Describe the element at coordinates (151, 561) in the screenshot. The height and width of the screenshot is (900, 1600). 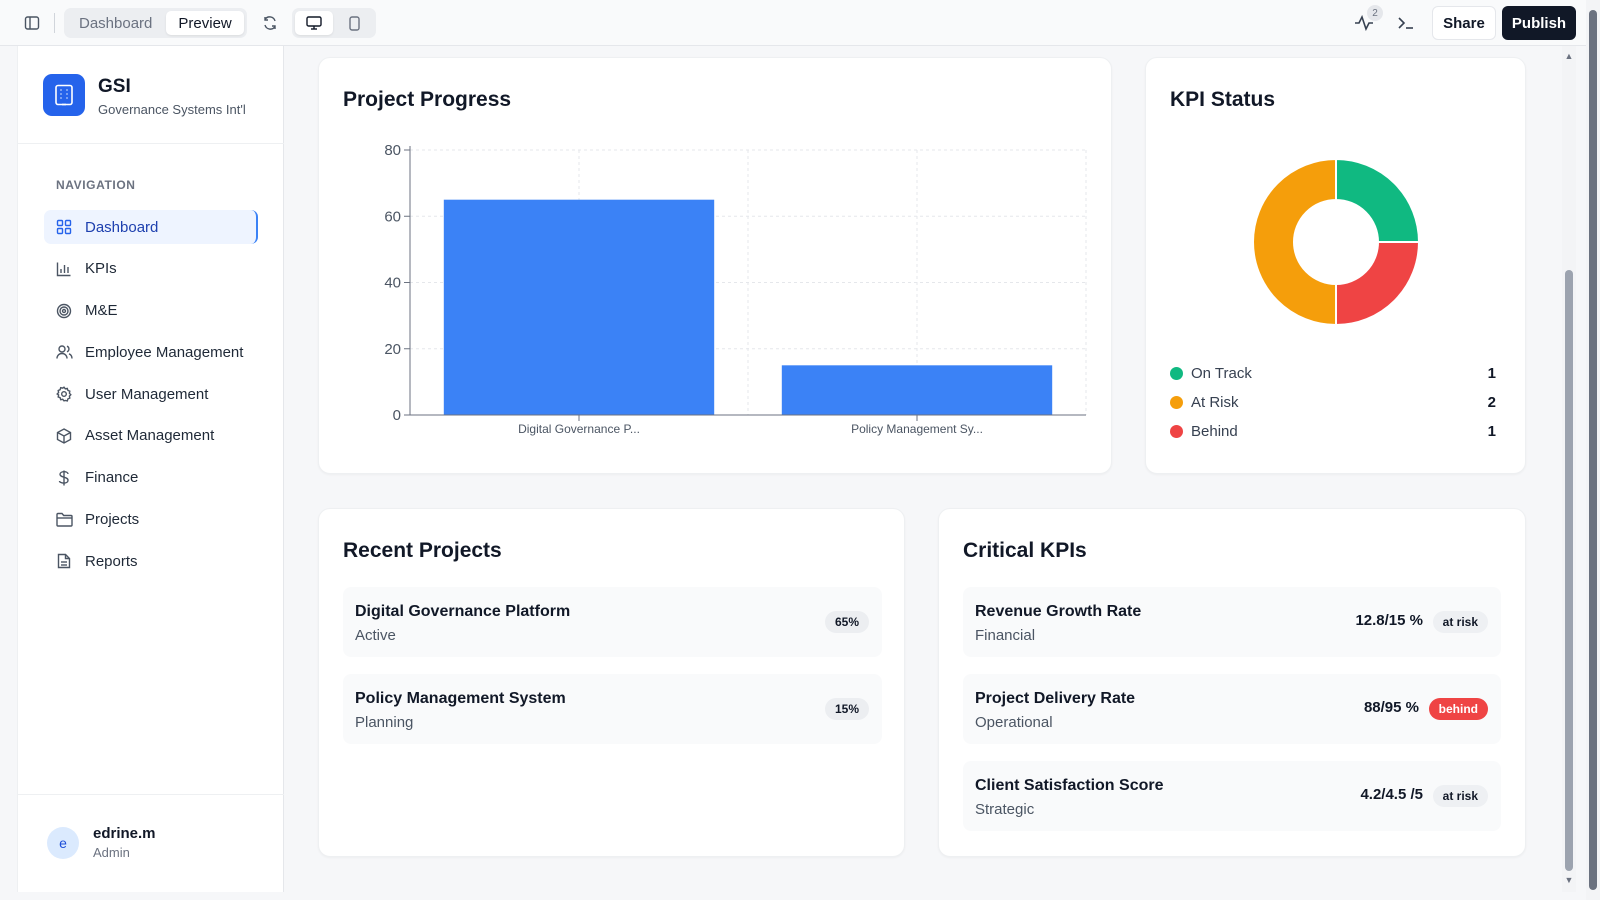
I see `sidebar-item-reports: Reports` at that location.